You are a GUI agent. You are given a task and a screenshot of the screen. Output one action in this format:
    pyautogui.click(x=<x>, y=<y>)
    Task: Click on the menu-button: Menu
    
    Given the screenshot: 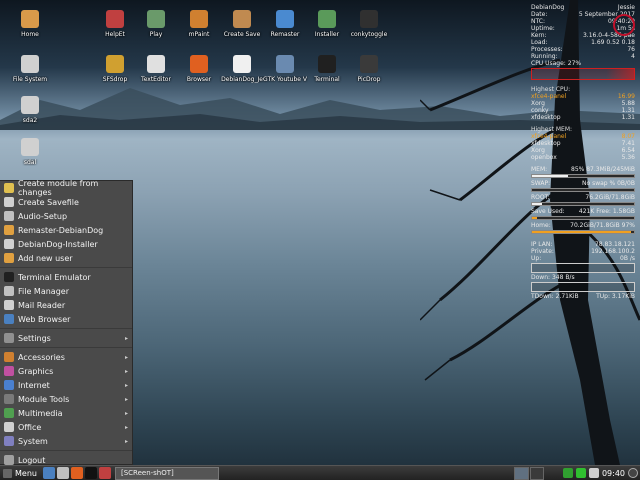 What is the action you would take?
    pyautogui.click(x=20, y=473)
    